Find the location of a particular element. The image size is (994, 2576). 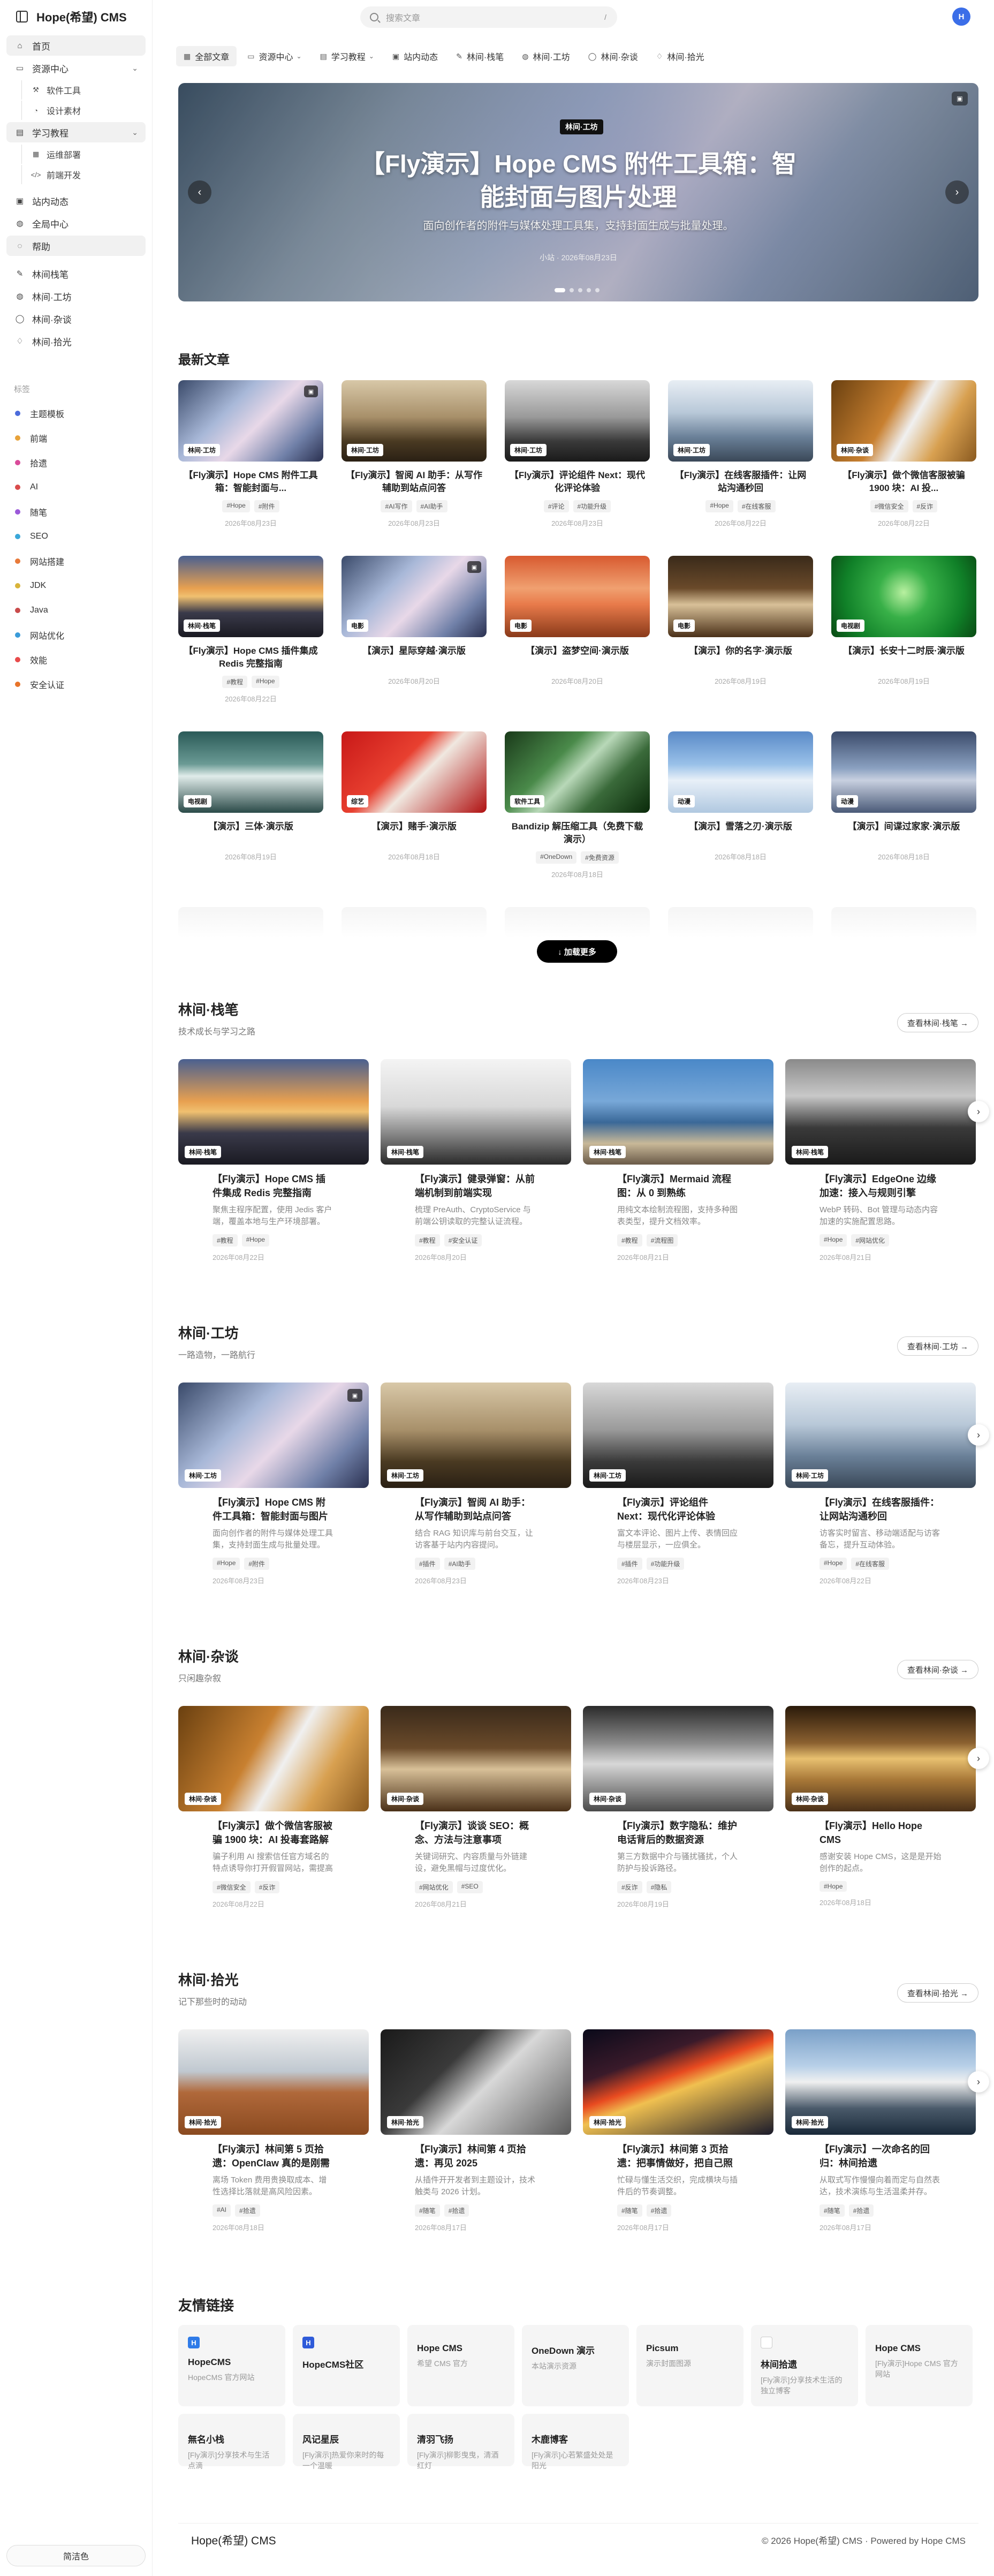

view-section-button: 查看林间·工坊 → is located at coordinates (938, 1346).